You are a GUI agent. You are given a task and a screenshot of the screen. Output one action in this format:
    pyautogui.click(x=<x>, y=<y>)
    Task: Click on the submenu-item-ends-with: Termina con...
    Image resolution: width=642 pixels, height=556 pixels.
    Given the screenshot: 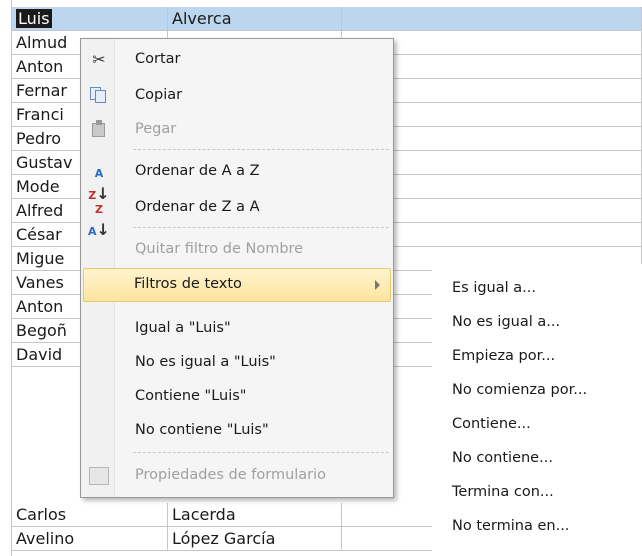 What is the action you would take?
    pyautogui.click(x=503, y=497)
    